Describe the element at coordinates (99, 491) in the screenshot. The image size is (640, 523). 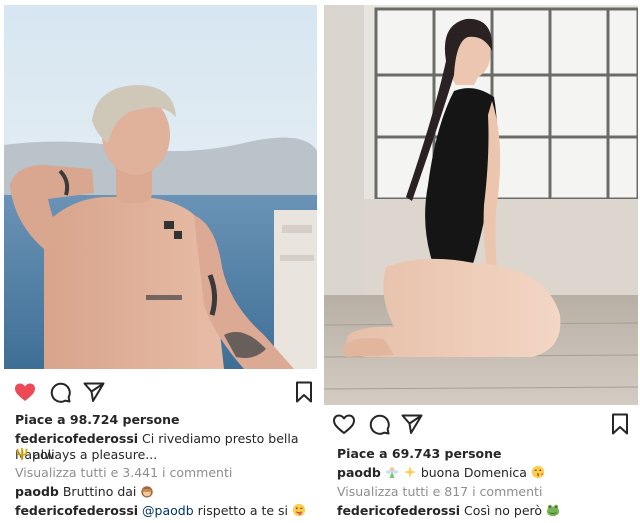
I see `comment-text: Bruttino dai` at that location.